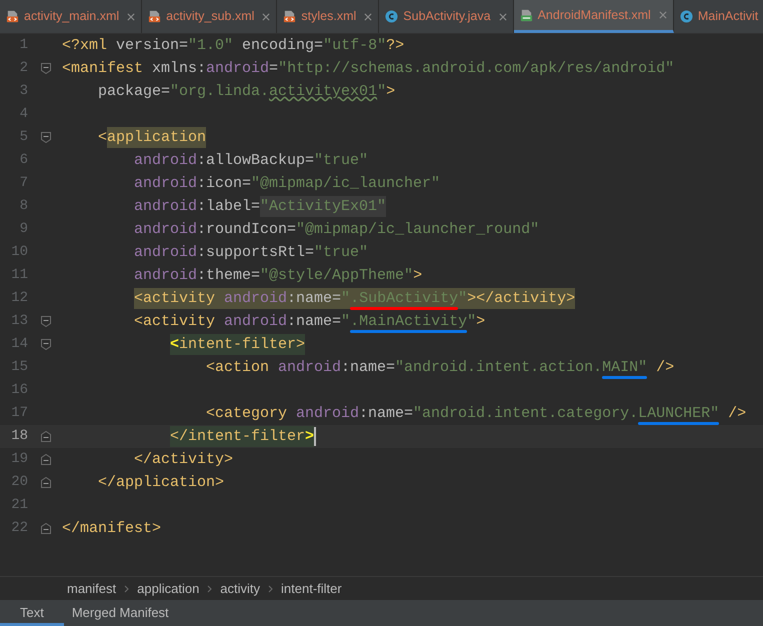  Describe the element at coordinates (211, 46) in the screenshot. I see `code-token: "1.0"` at that location.